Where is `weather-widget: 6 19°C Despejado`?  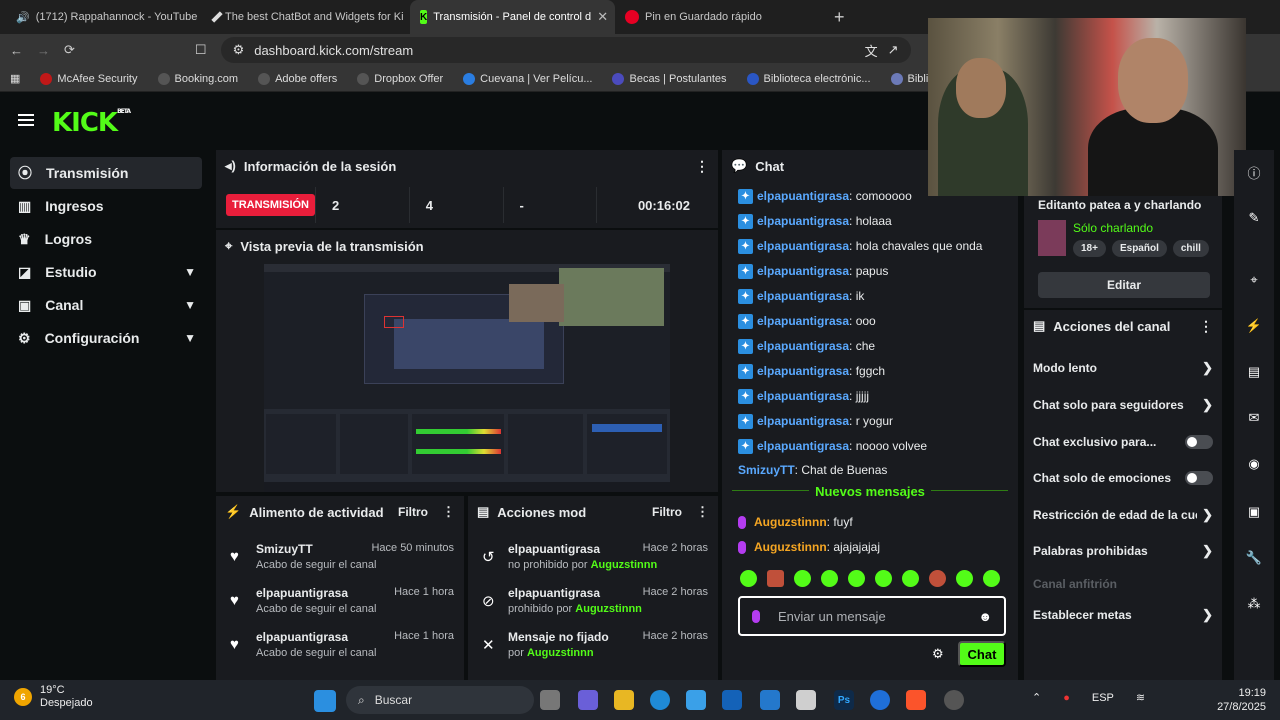 weather-widget: 6 19°C Despejado is located at coordinates (53, 697).